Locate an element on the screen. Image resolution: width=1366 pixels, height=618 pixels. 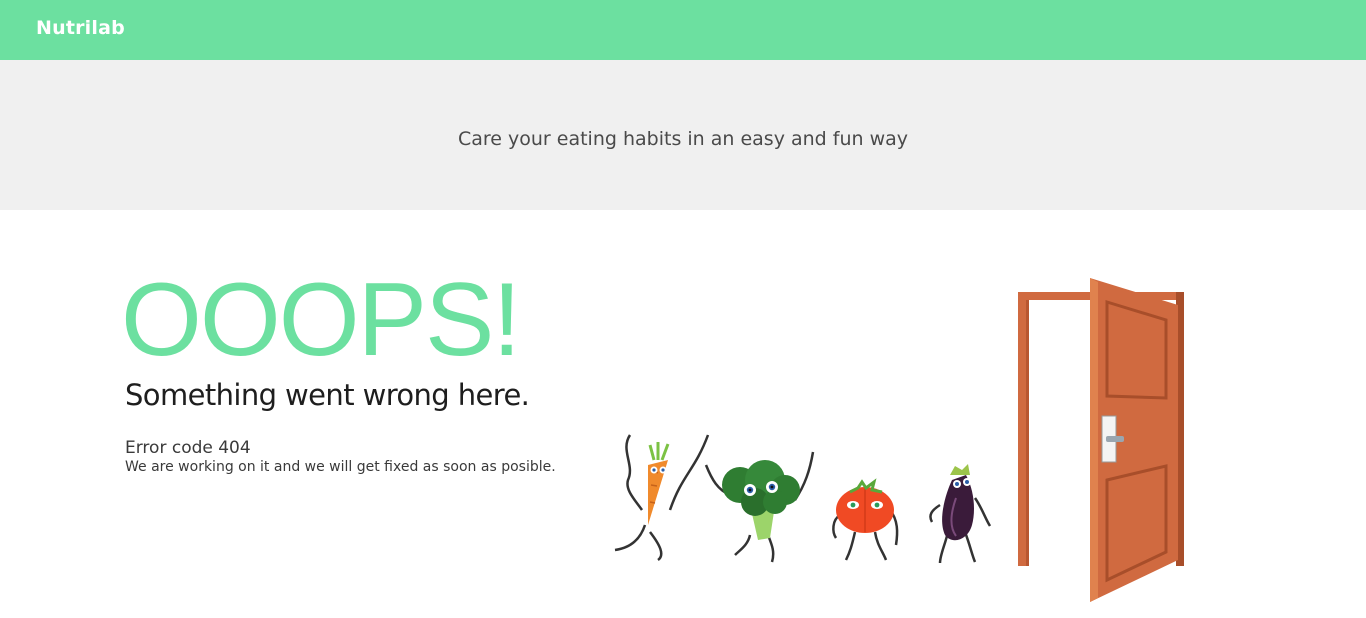
tomato-icon is located at coordinates (865, 519).